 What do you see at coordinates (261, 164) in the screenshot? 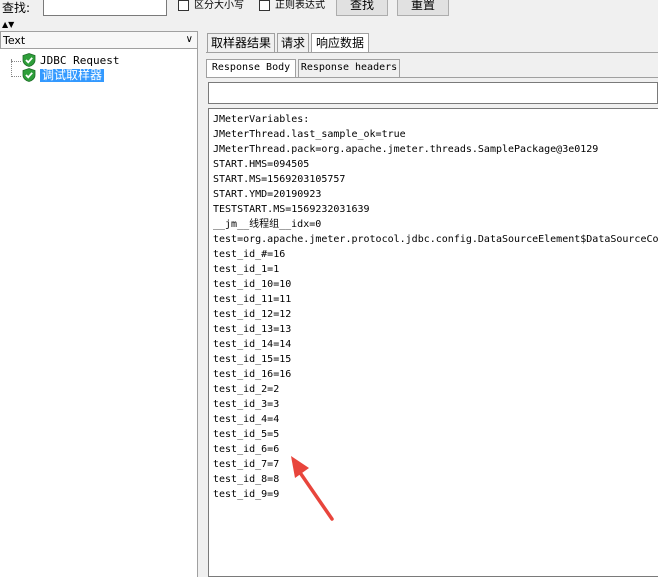
I see `response-line: START.HMS=094505` at bounding box center [261, 164].